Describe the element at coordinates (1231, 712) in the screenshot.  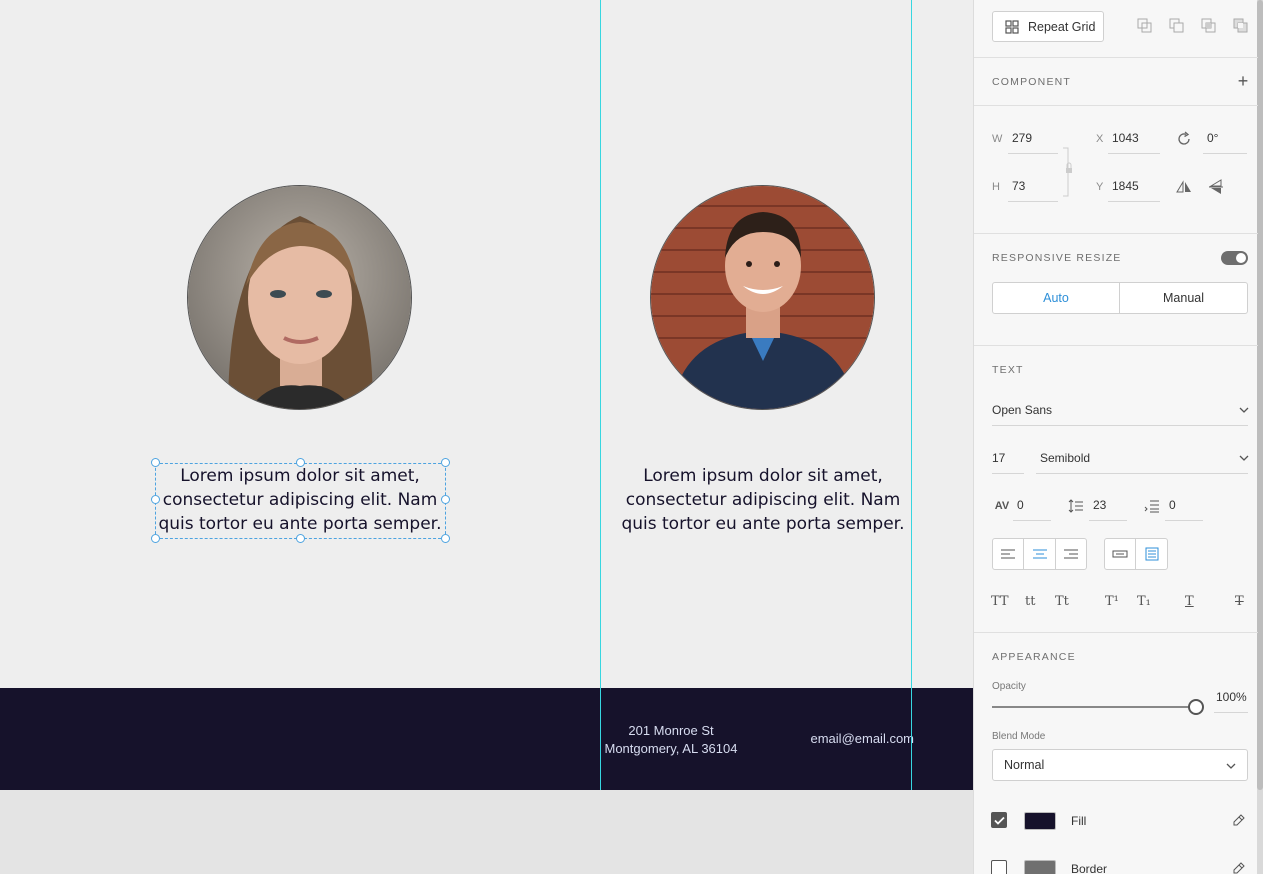
I see `opacity-underline` at that location.